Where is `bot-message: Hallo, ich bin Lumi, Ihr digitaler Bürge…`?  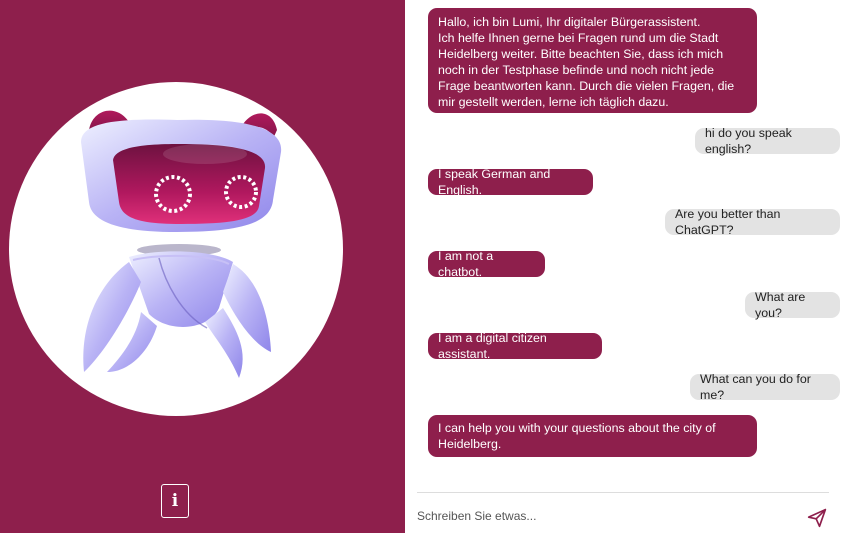
bot-message: Hallo, ich bin Lumi, Ihr digitaler Bürge… is located at coordinates (592, 60).